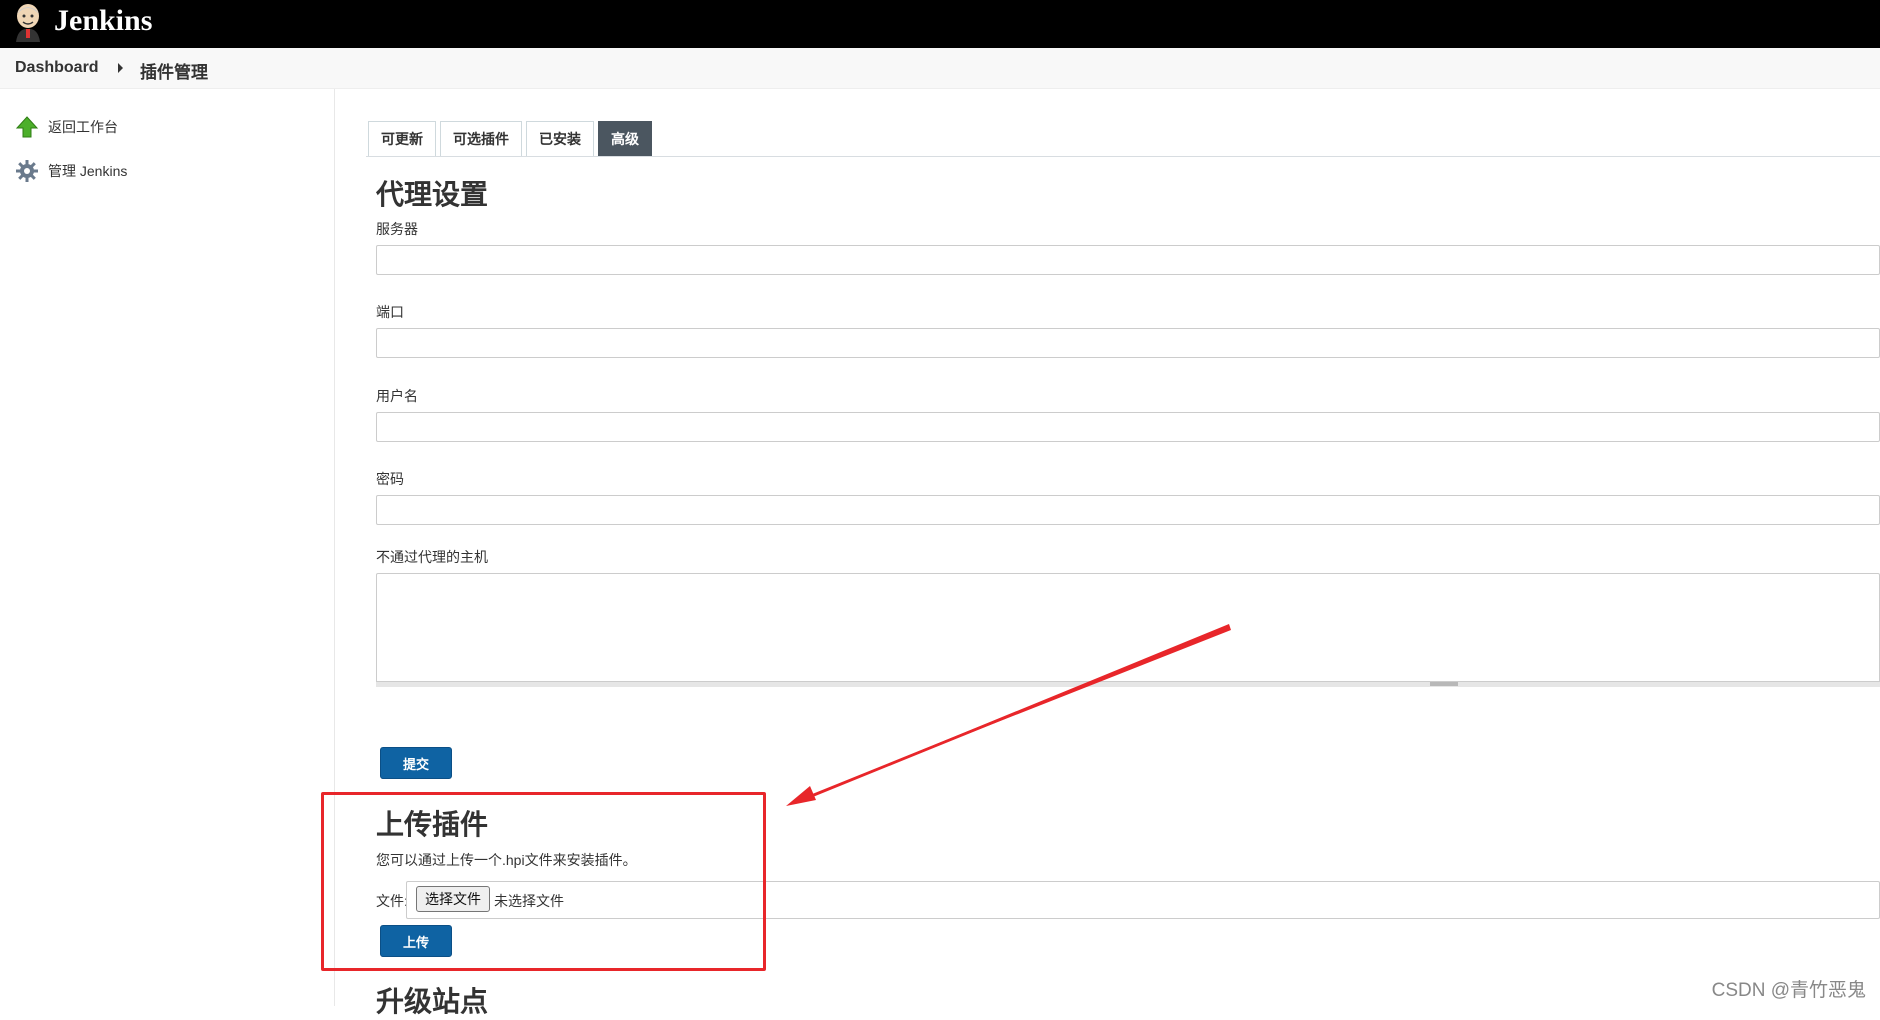 Image resolution: width=1880 pixels, height=1020 pixels. Describe the element at coordinates (1788, 990) in the screenshot. I see `watermark: CSDN @青竹恶鬼` at that location.